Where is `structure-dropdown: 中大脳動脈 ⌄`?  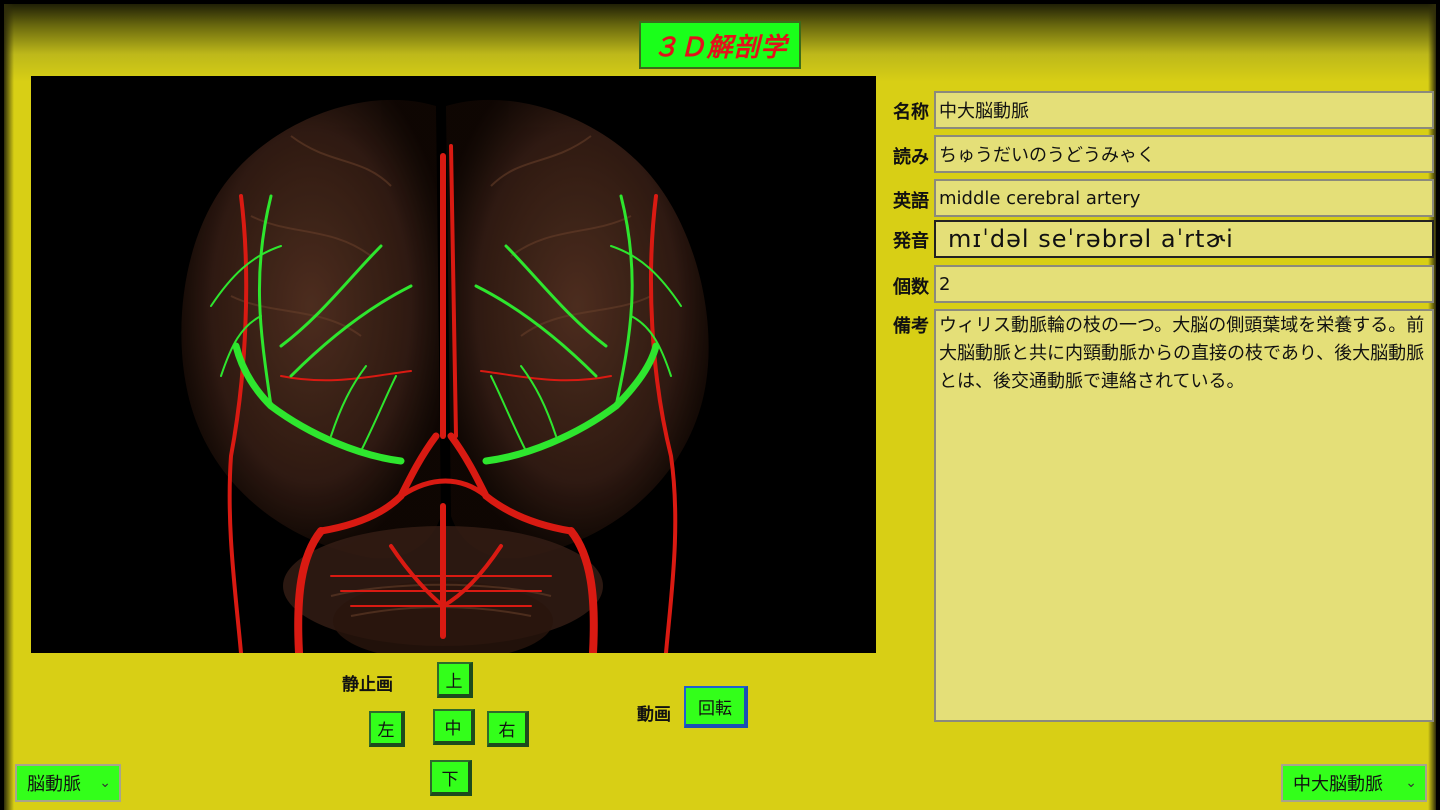 structure-dropdown: 中大脳動脈 ⌄ is located at coordinates (1354, 783).